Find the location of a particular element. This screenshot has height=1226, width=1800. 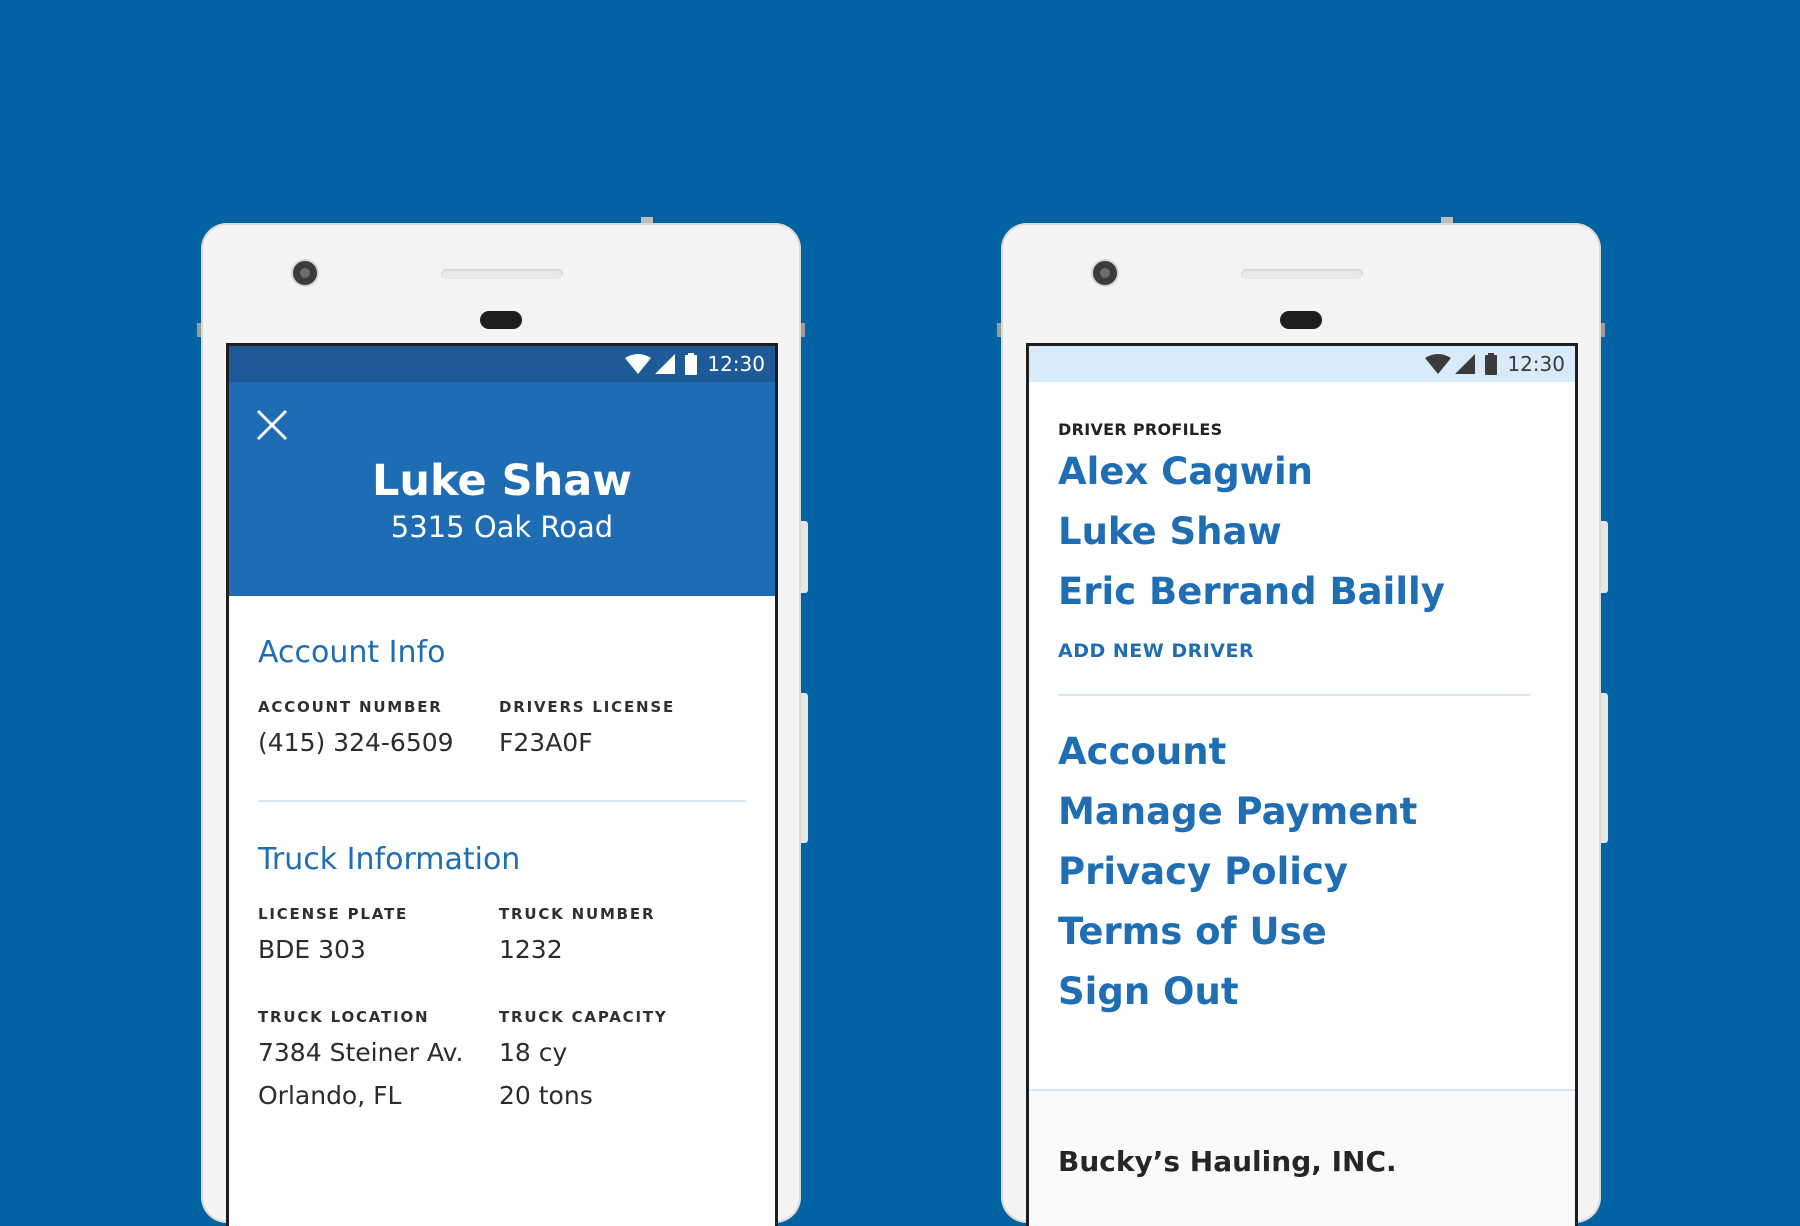

truck-number-value: 1232 is located at coordinates (531, 949).